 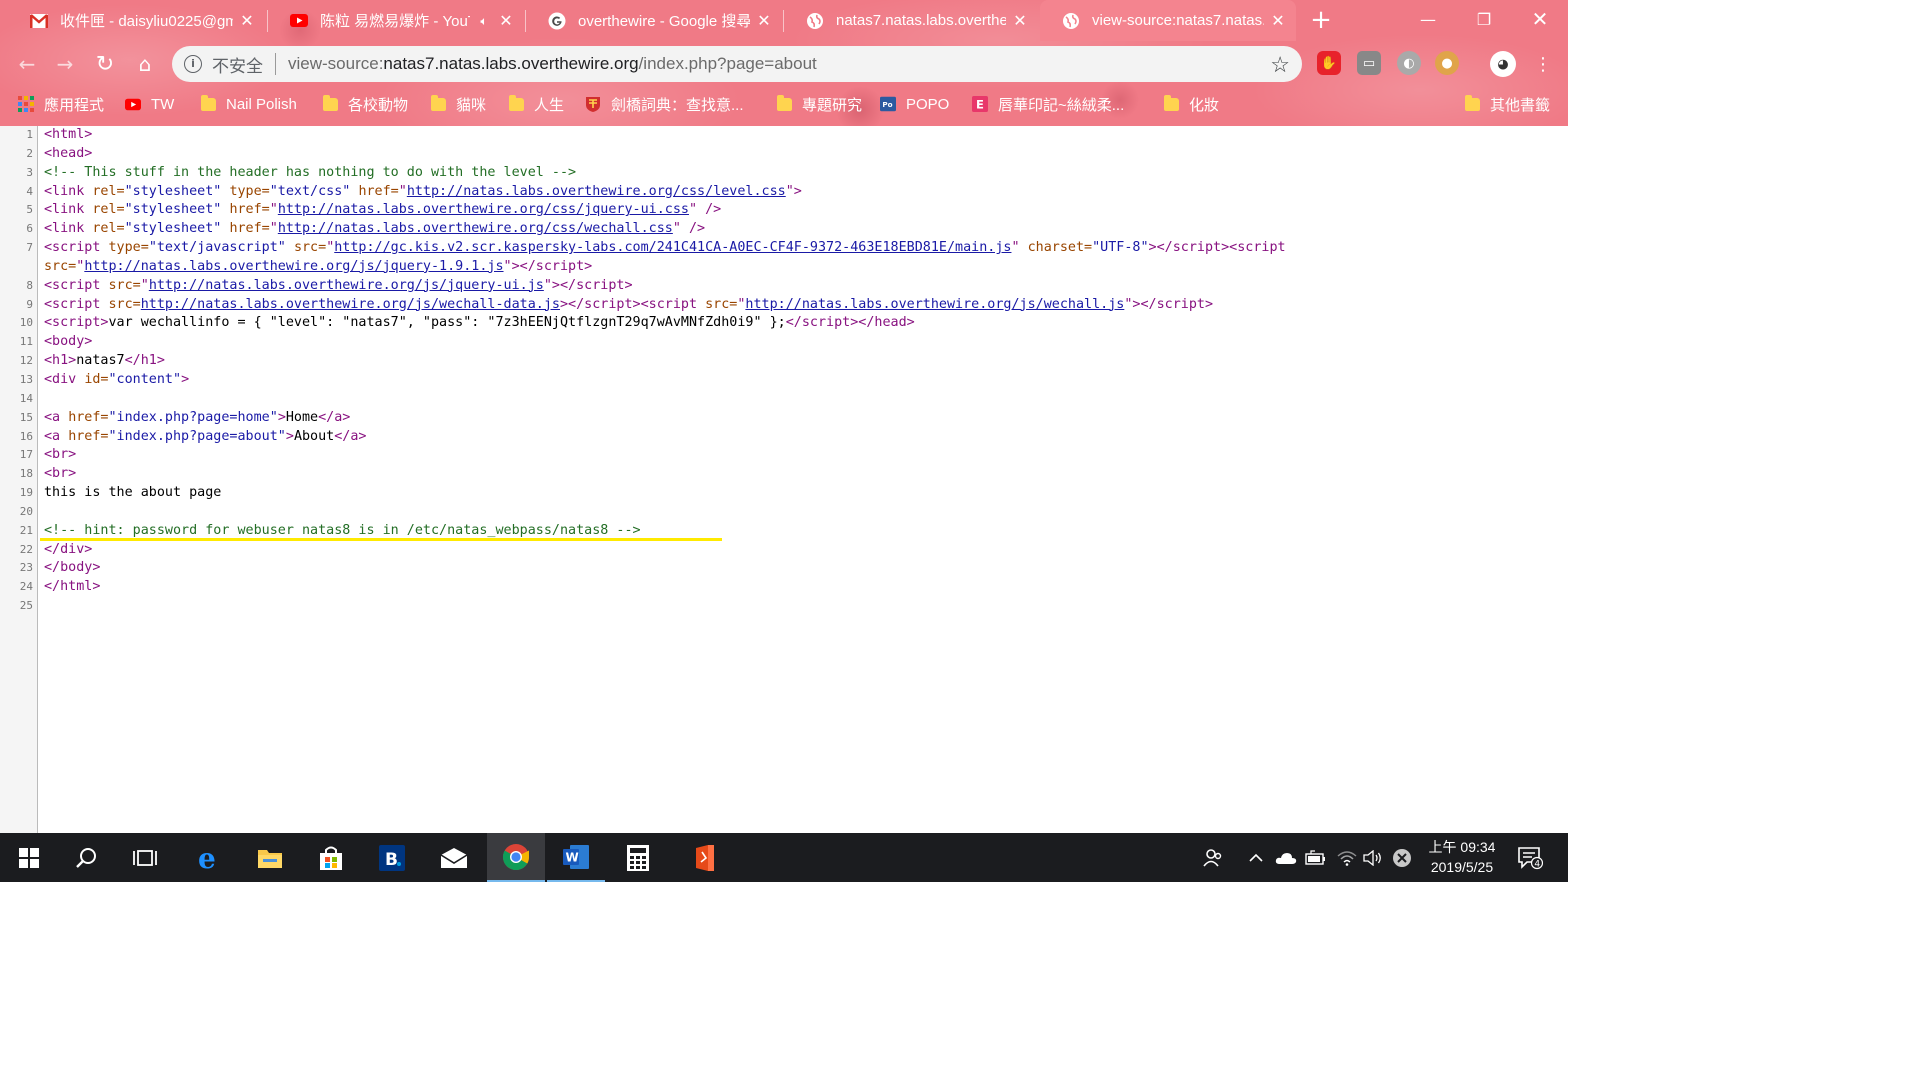 I want to click on wifi-icon, so click(x=1347, y=857).